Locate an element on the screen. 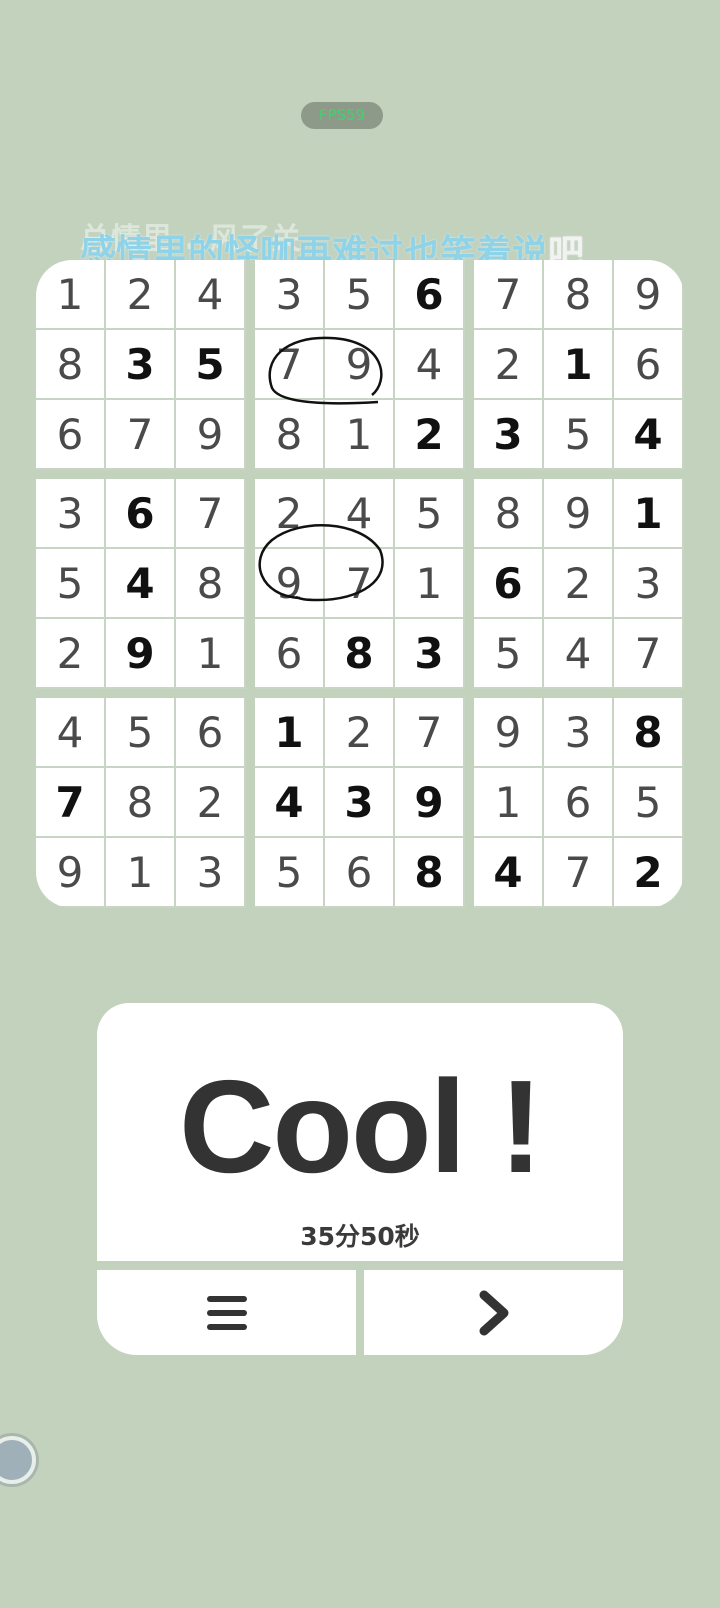 This screenshot has height=1608, width=720. next-button is located at coordinates (493, 1312).